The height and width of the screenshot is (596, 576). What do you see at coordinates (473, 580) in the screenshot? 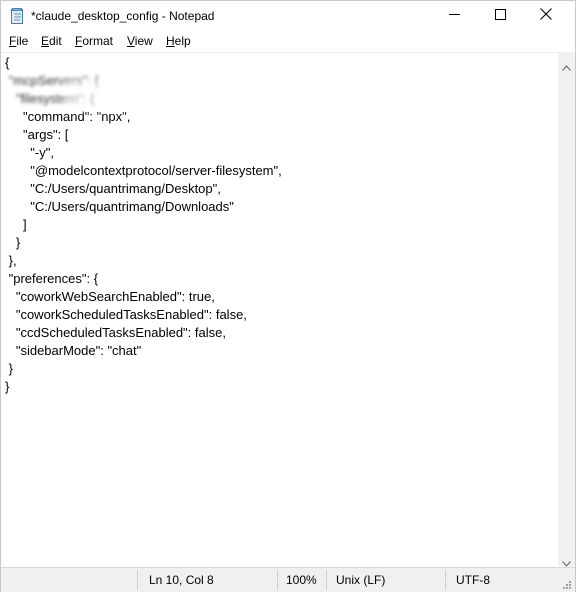
I see `status-encoding: UTF-8` at bounding box center [473, 580].